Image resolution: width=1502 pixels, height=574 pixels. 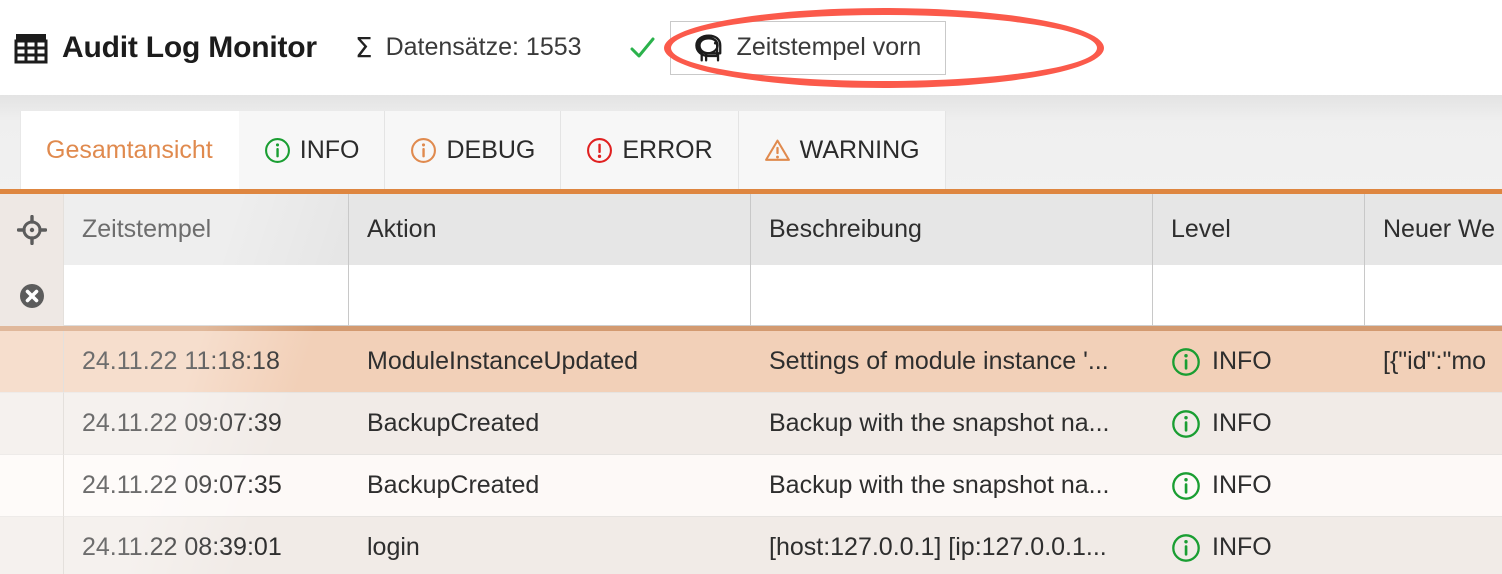 I want to click on page-title: Audit Log Monitor, so click(x=189, y=47).